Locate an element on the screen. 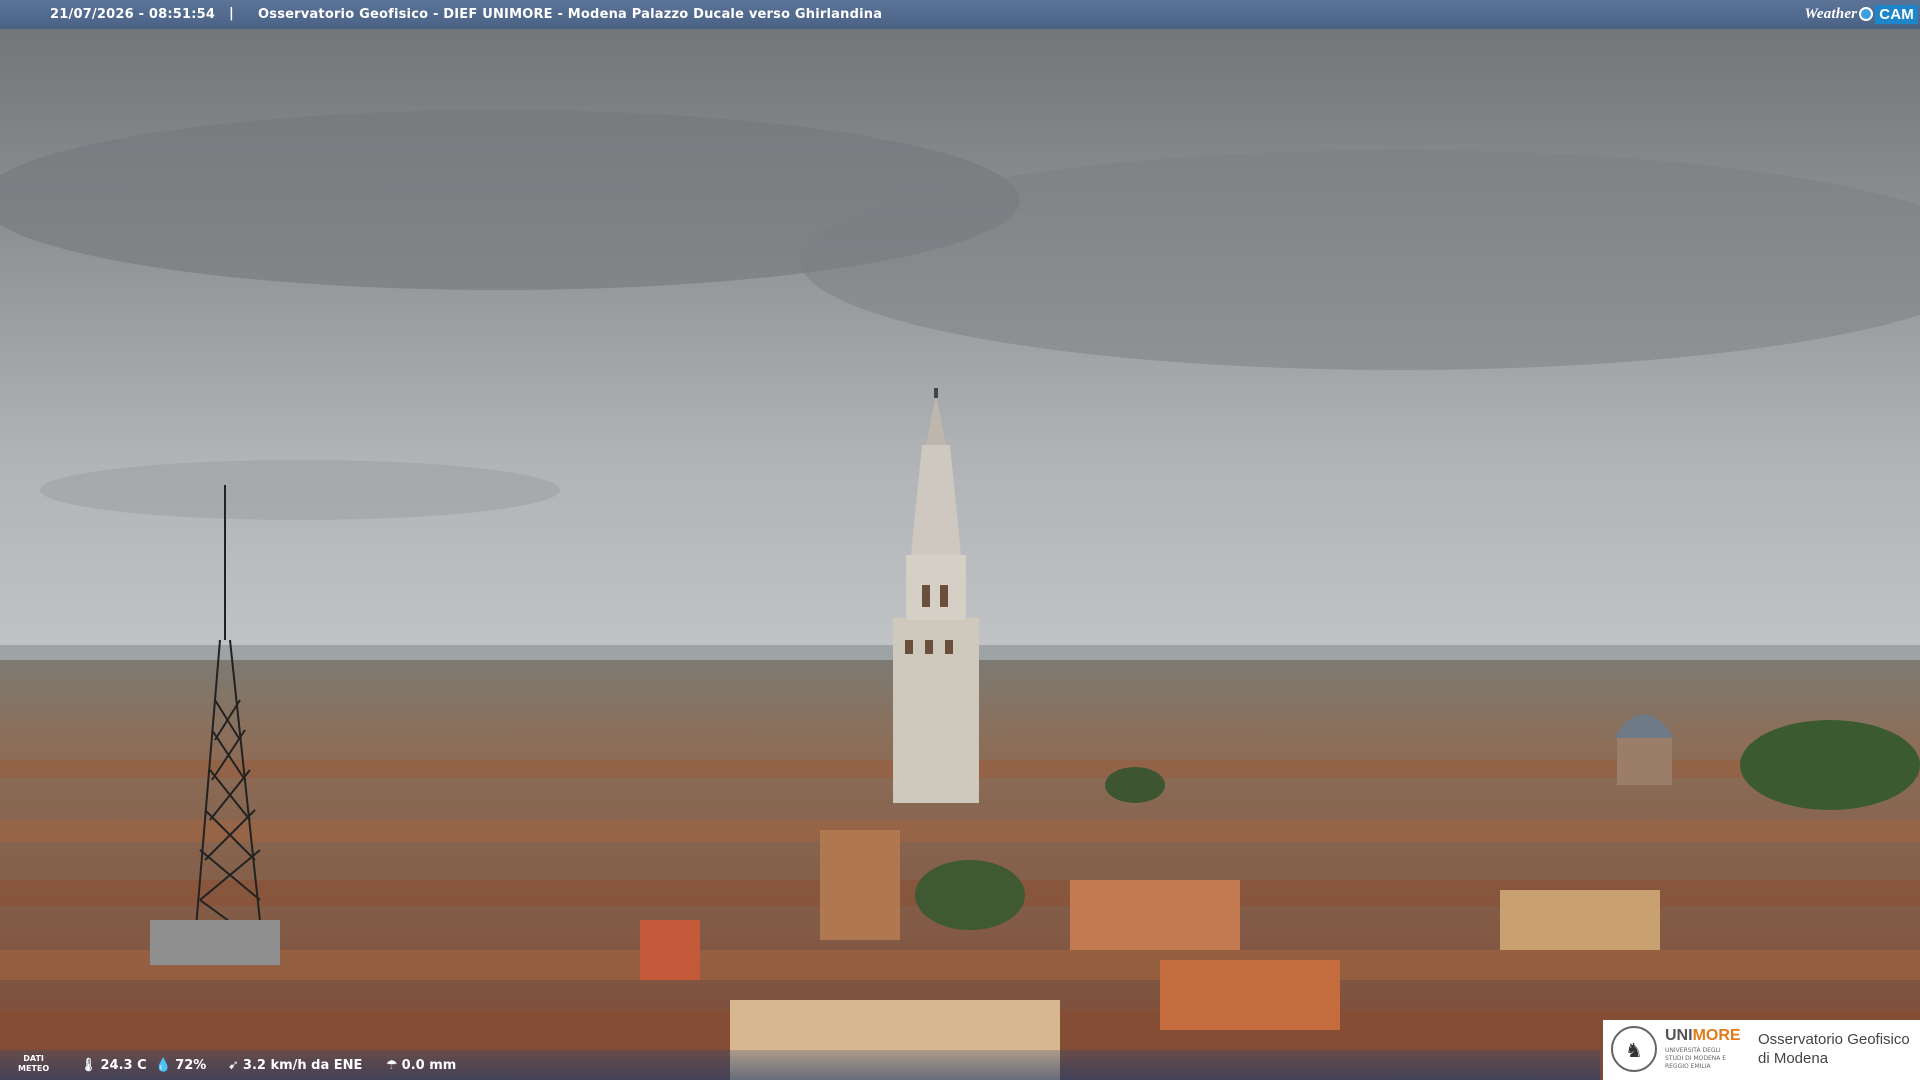  university-seal-icon: ♞ is located at coordinates (1634, 1049).